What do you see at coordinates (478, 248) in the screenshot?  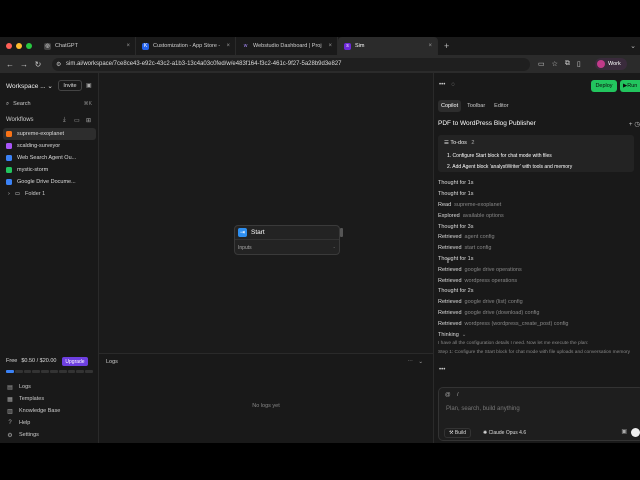 I see `message-detail: start config` at bounding box center [478, 248].